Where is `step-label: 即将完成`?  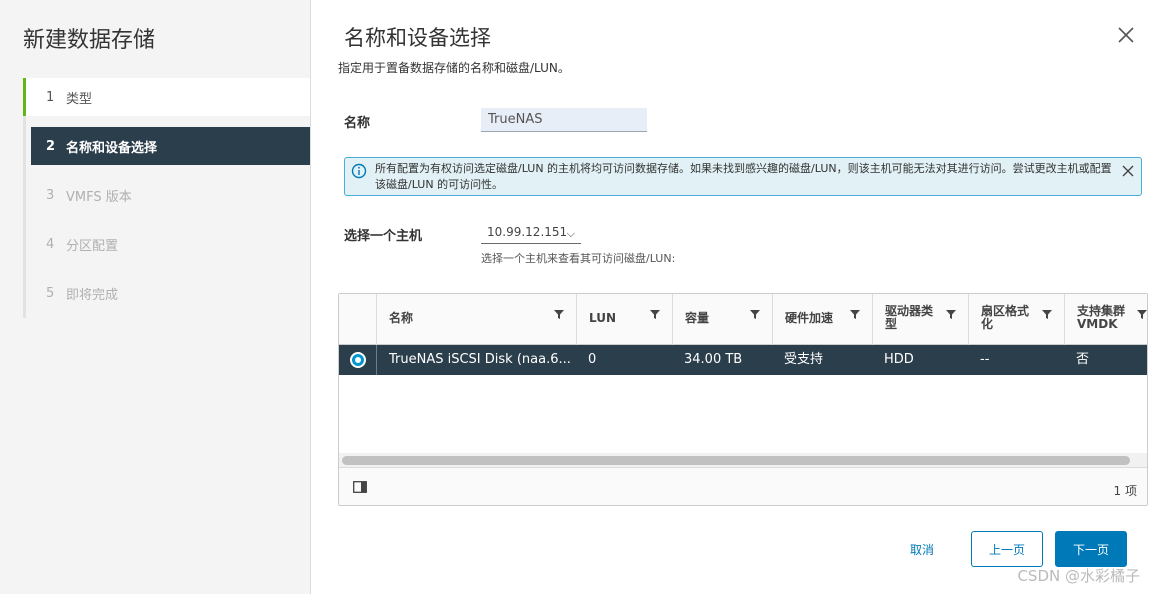
step-label: 即将完成 is located at coordinates (92, 295).